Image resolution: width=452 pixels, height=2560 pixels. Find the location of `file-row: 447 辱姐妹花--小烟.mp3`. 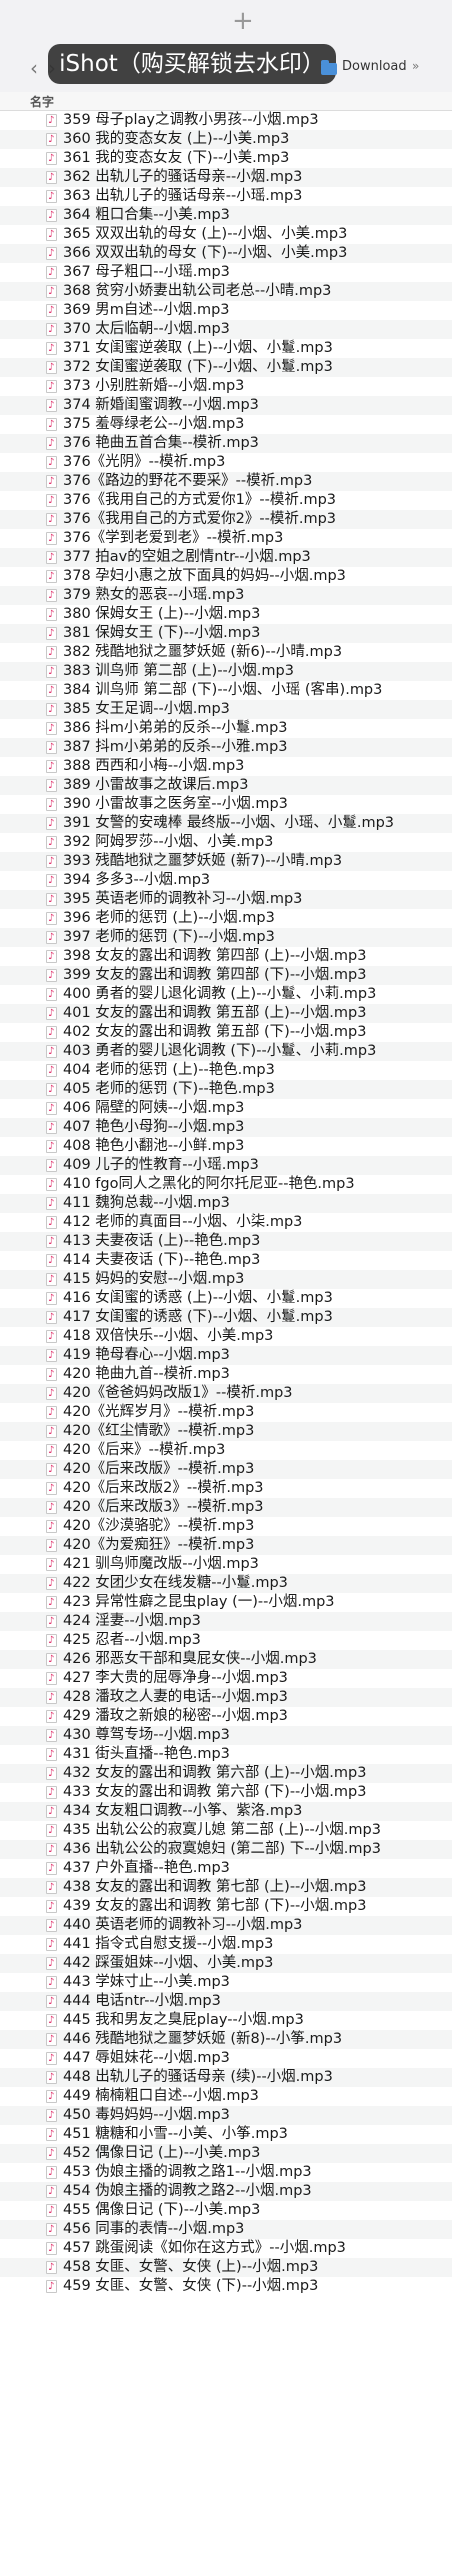

file-row: 447 辱姐妹花--小烟.mp3 is located at coordinates (226, 2058).